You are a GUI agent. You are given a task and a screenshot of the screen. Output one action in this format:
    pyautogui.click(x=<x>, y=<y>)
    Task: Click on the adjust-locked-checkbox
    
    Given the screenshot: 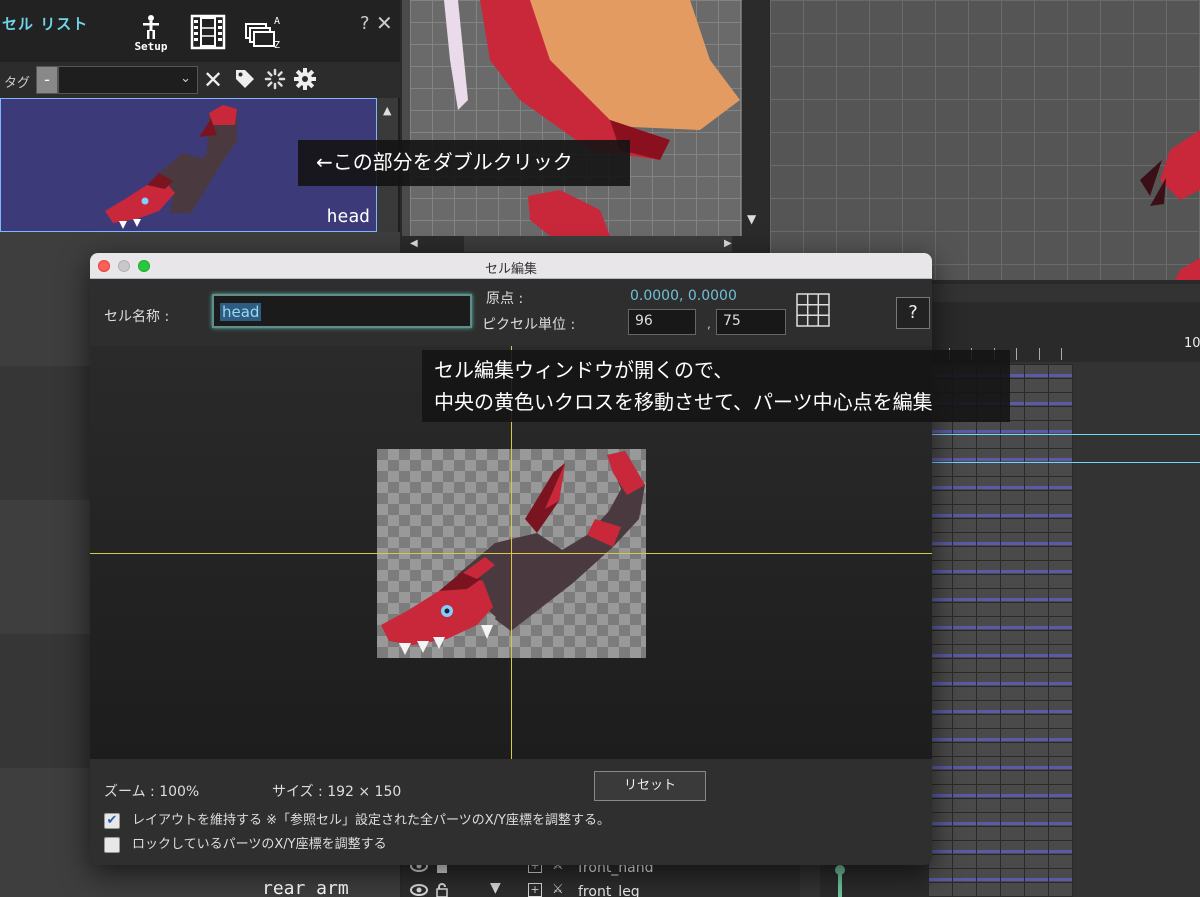 What is the action you would take?
    pyautogui.click(x=112, y=844)
    